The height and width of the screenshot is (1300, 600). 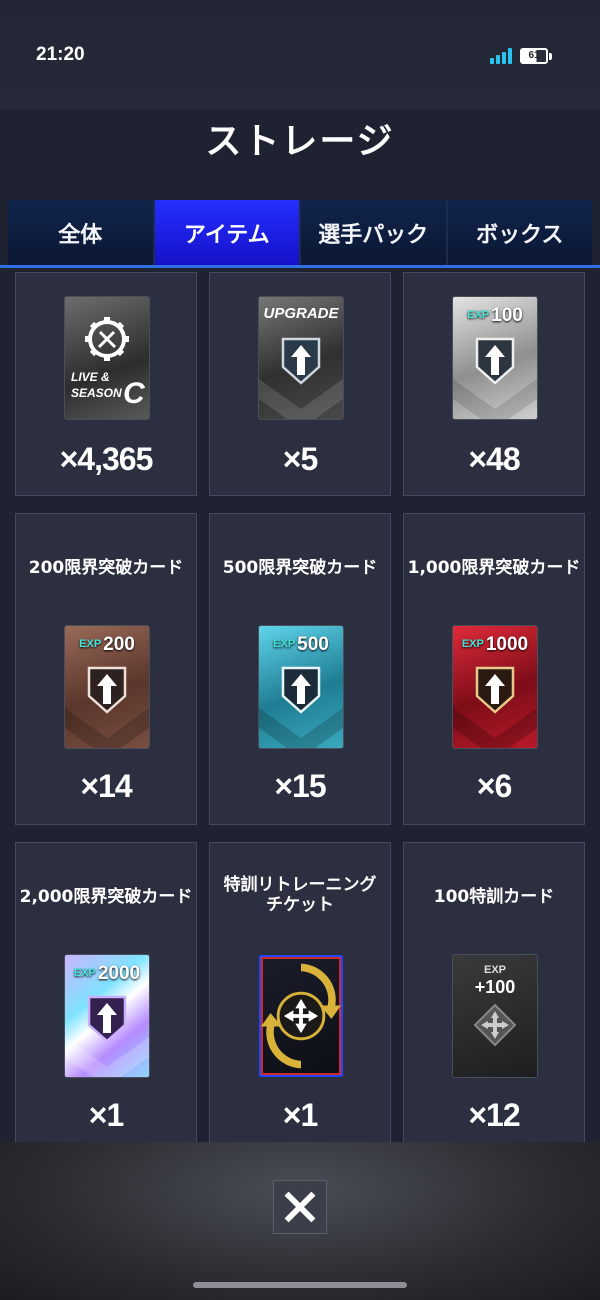 I want to click on svg-text: EXP, so click(x=495, y=970).